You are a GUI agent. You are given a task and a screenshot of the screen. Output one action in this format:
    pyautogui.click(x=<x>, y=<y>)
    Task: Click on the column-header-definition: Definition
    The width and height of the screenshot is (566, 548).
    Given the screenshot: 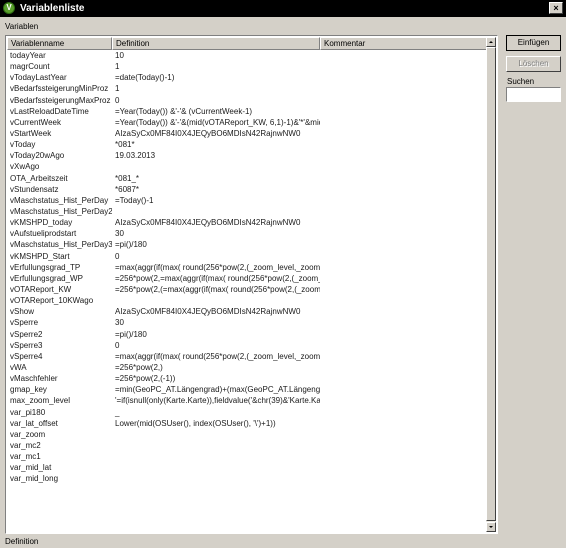 What is the action you would take?
    pyautogui.click(x=216, y=43)
    